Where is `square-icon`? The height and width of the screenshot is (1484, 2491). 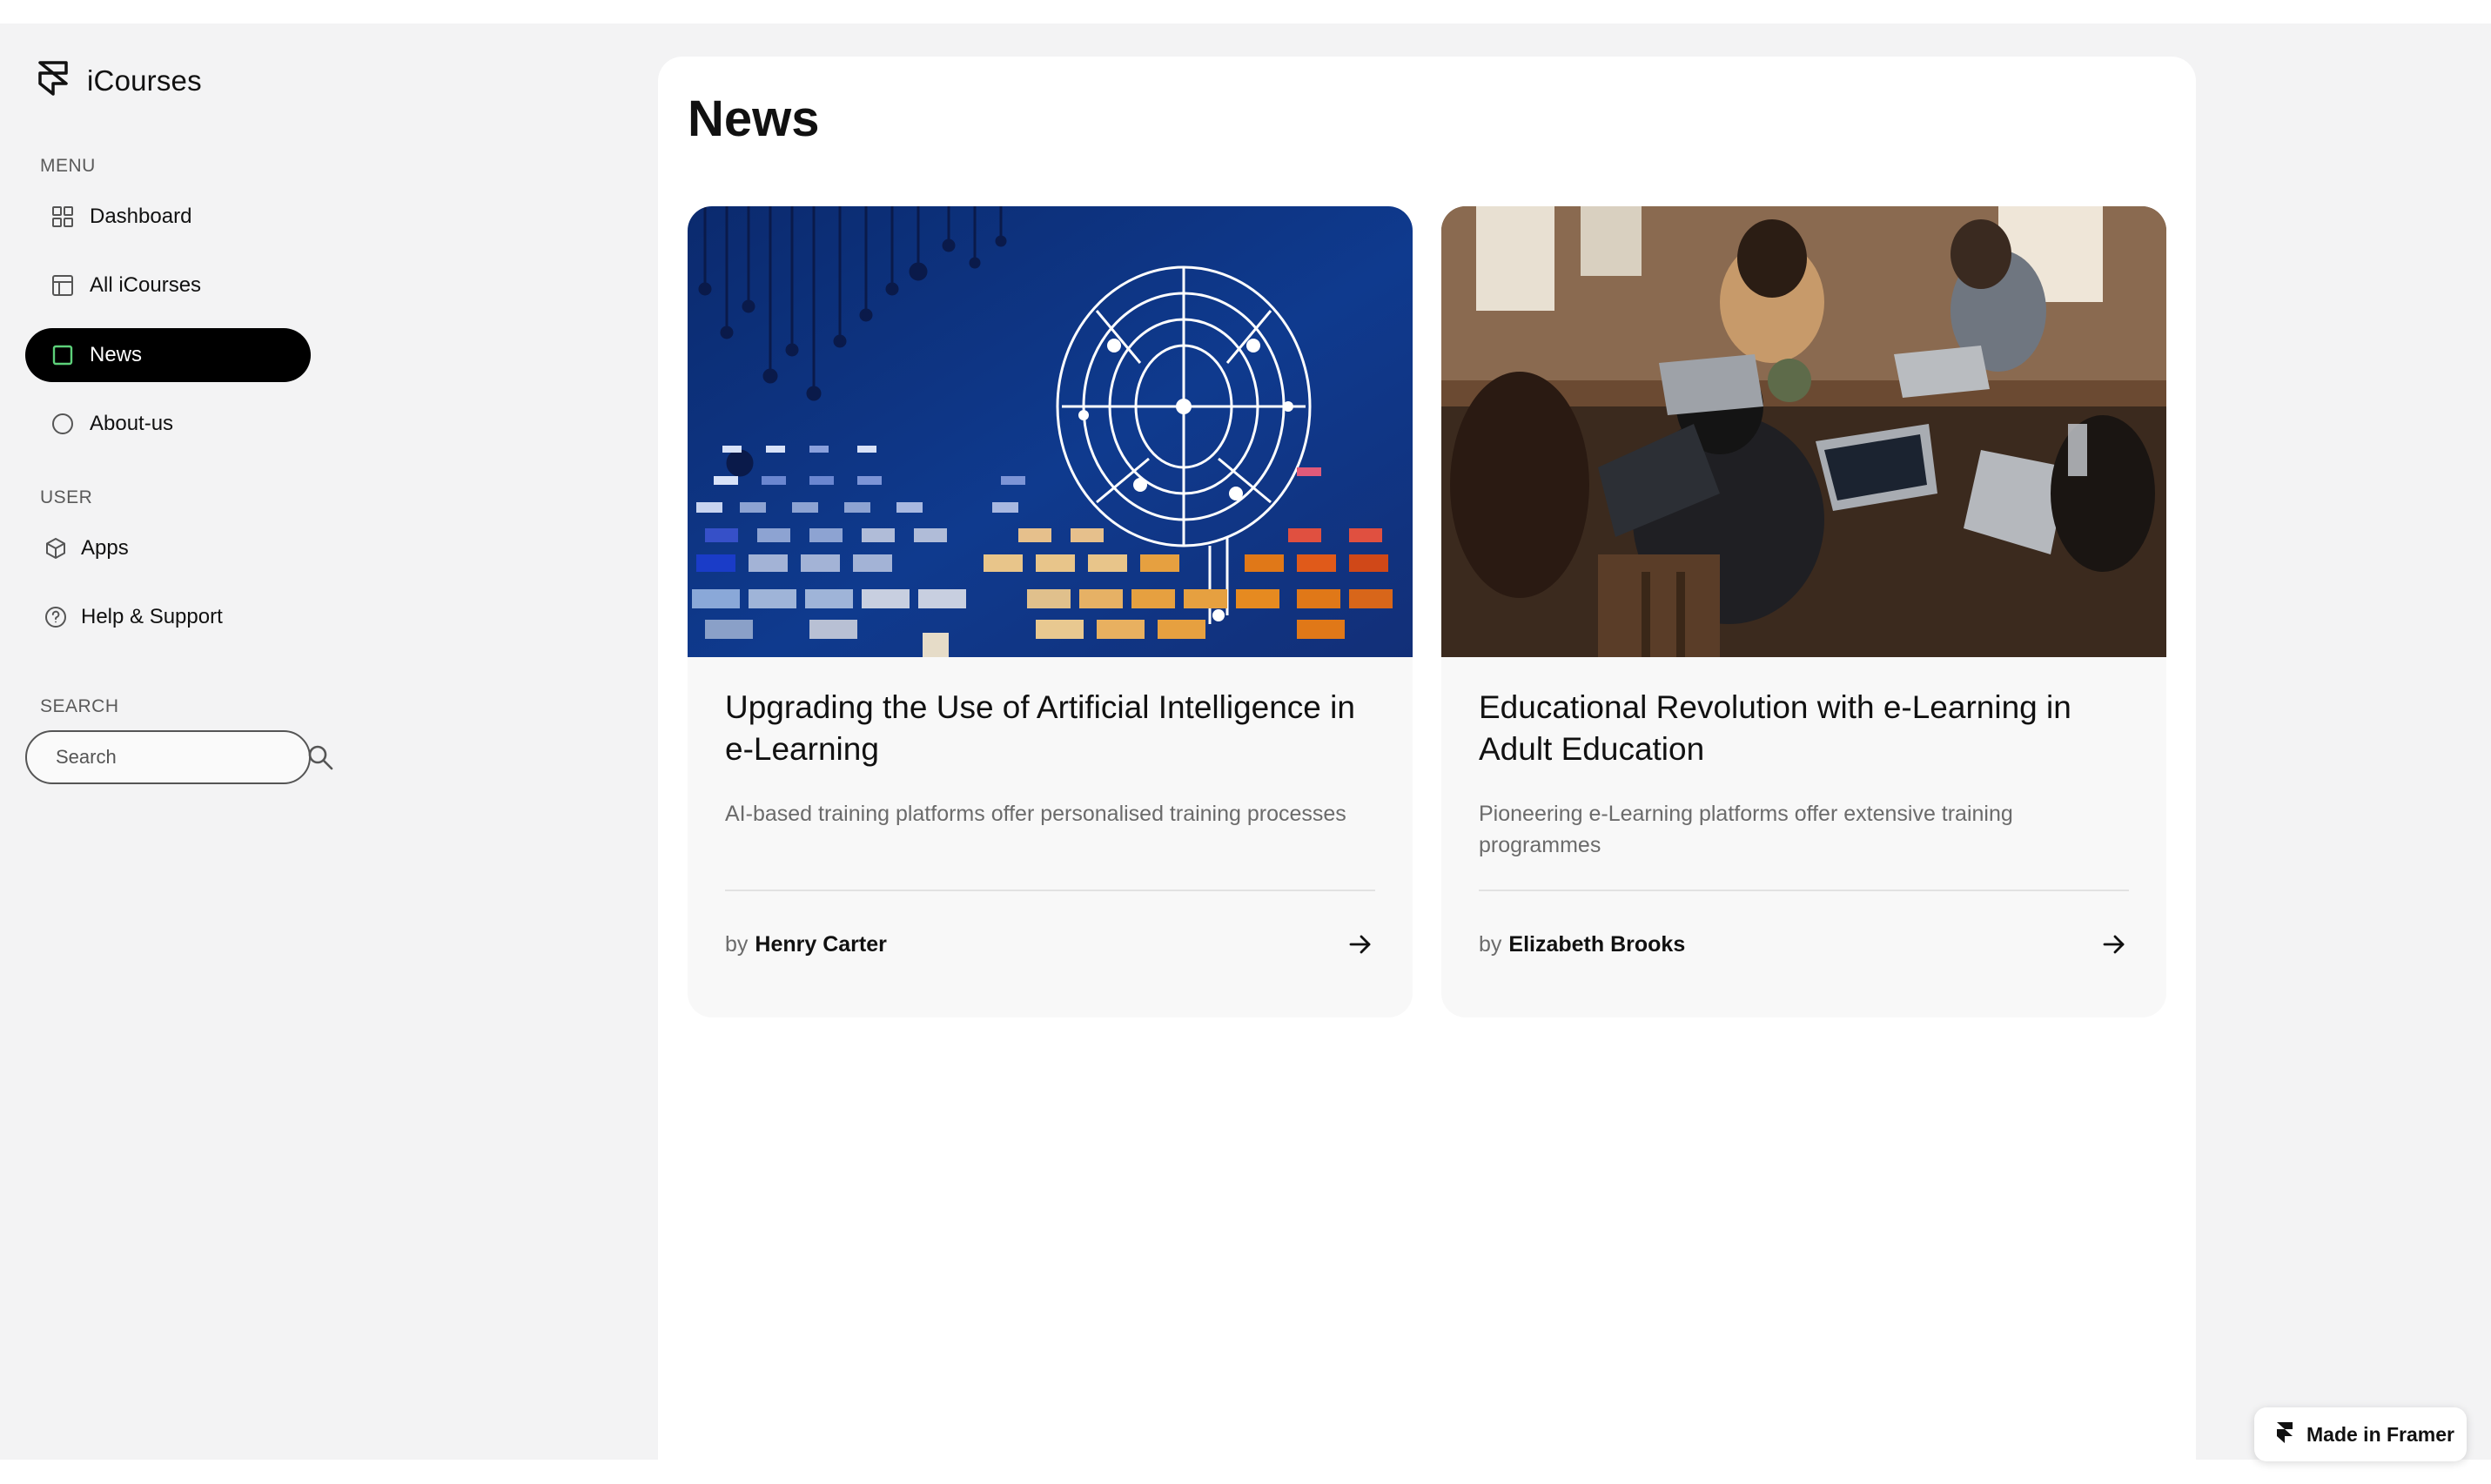 square-icon is located at coordinates (62, 355).